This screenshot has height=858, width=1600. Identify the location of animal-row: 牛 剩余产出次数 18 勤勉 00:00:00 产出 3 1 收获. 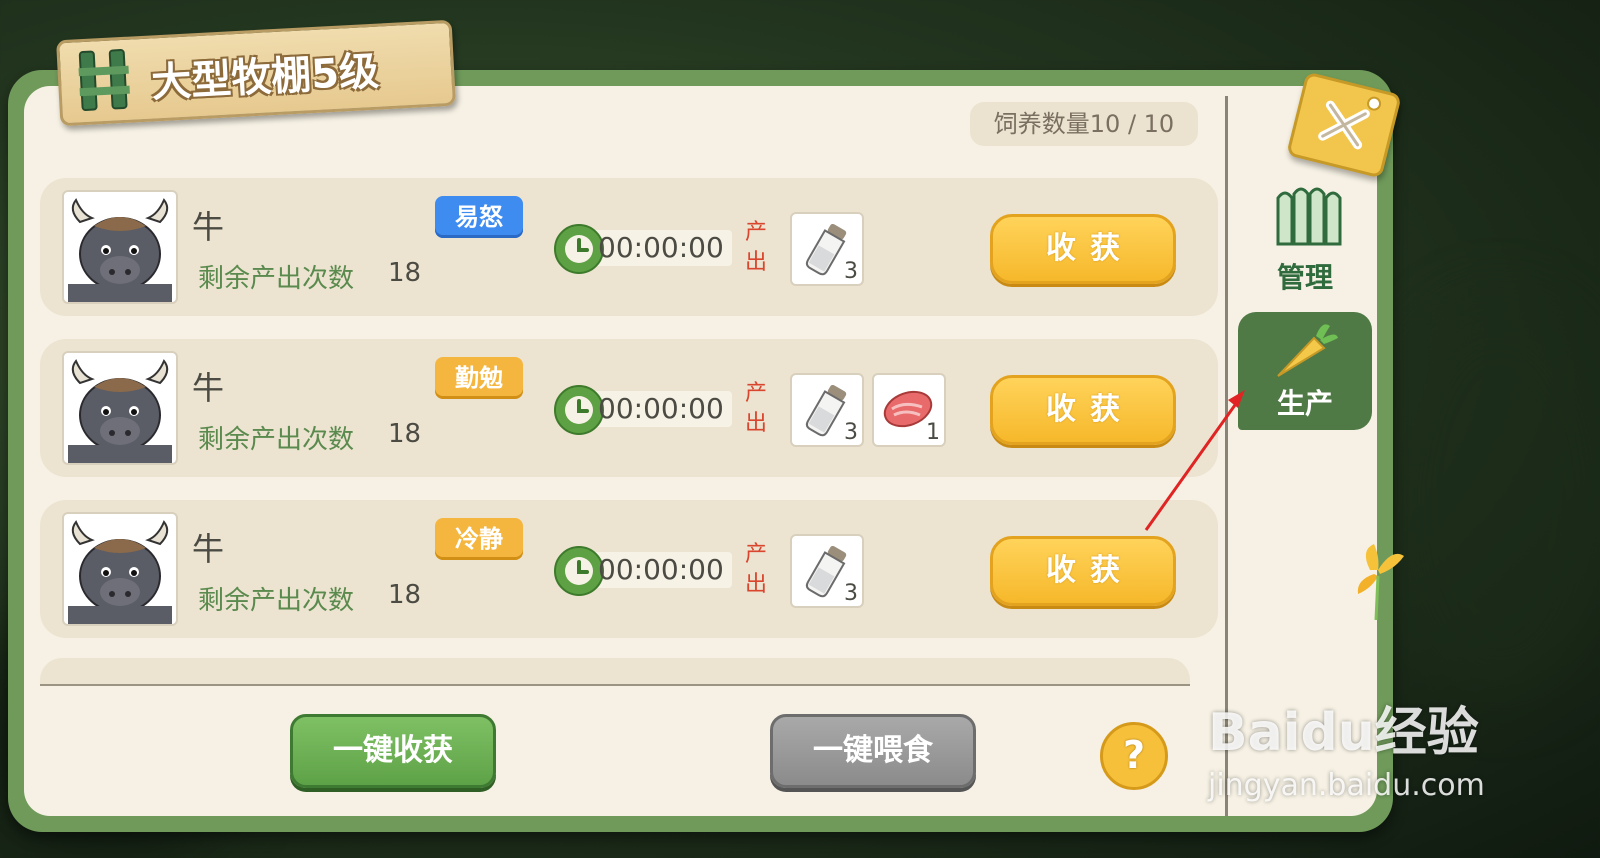
(629, 408).